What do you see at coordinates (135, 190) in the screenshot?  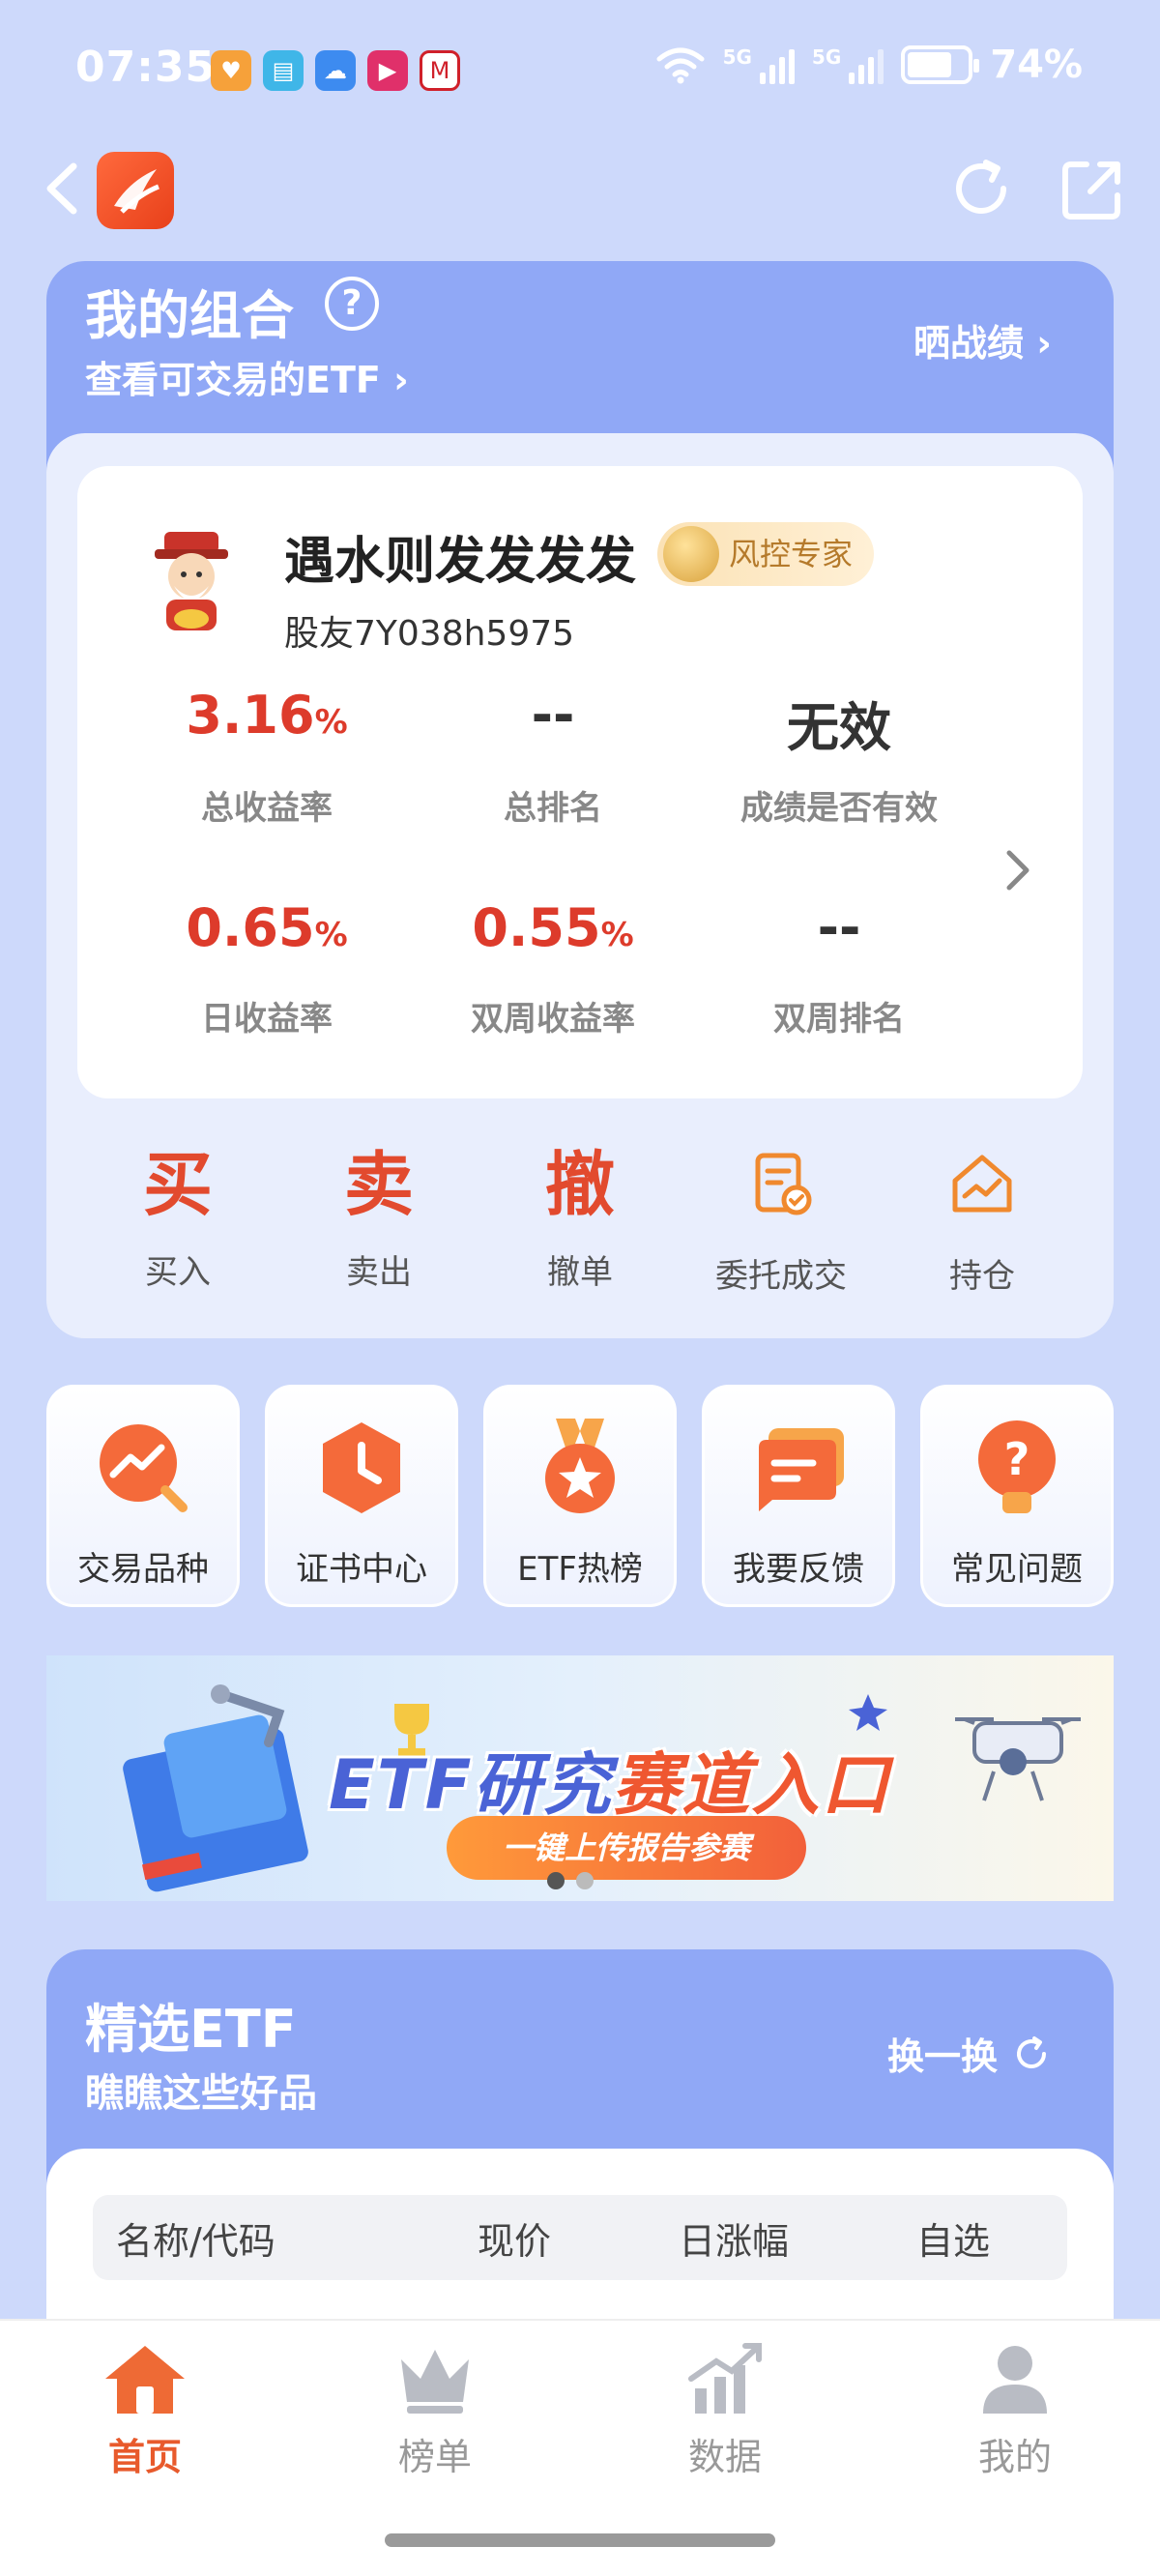 I see `app-logo` at bounding box center [135, 190].